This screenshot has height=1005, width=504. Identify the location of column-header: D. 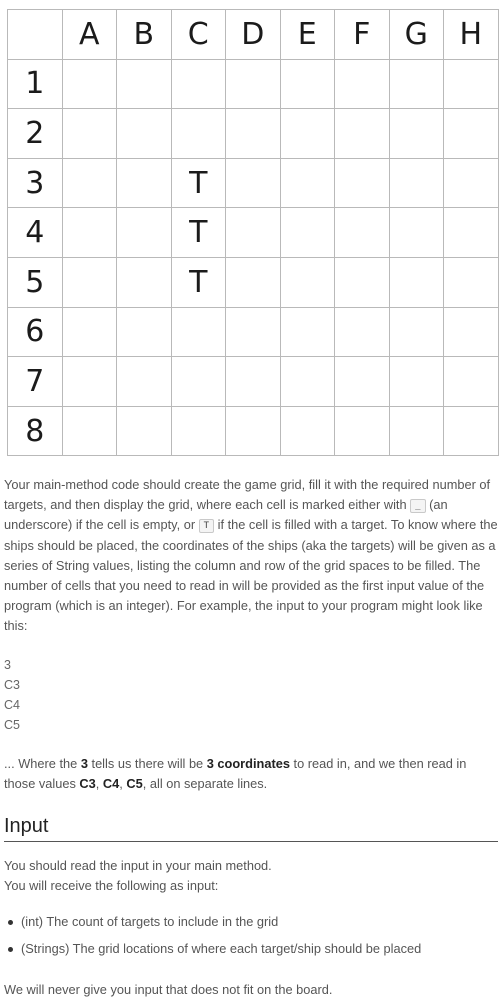
(253, 34).